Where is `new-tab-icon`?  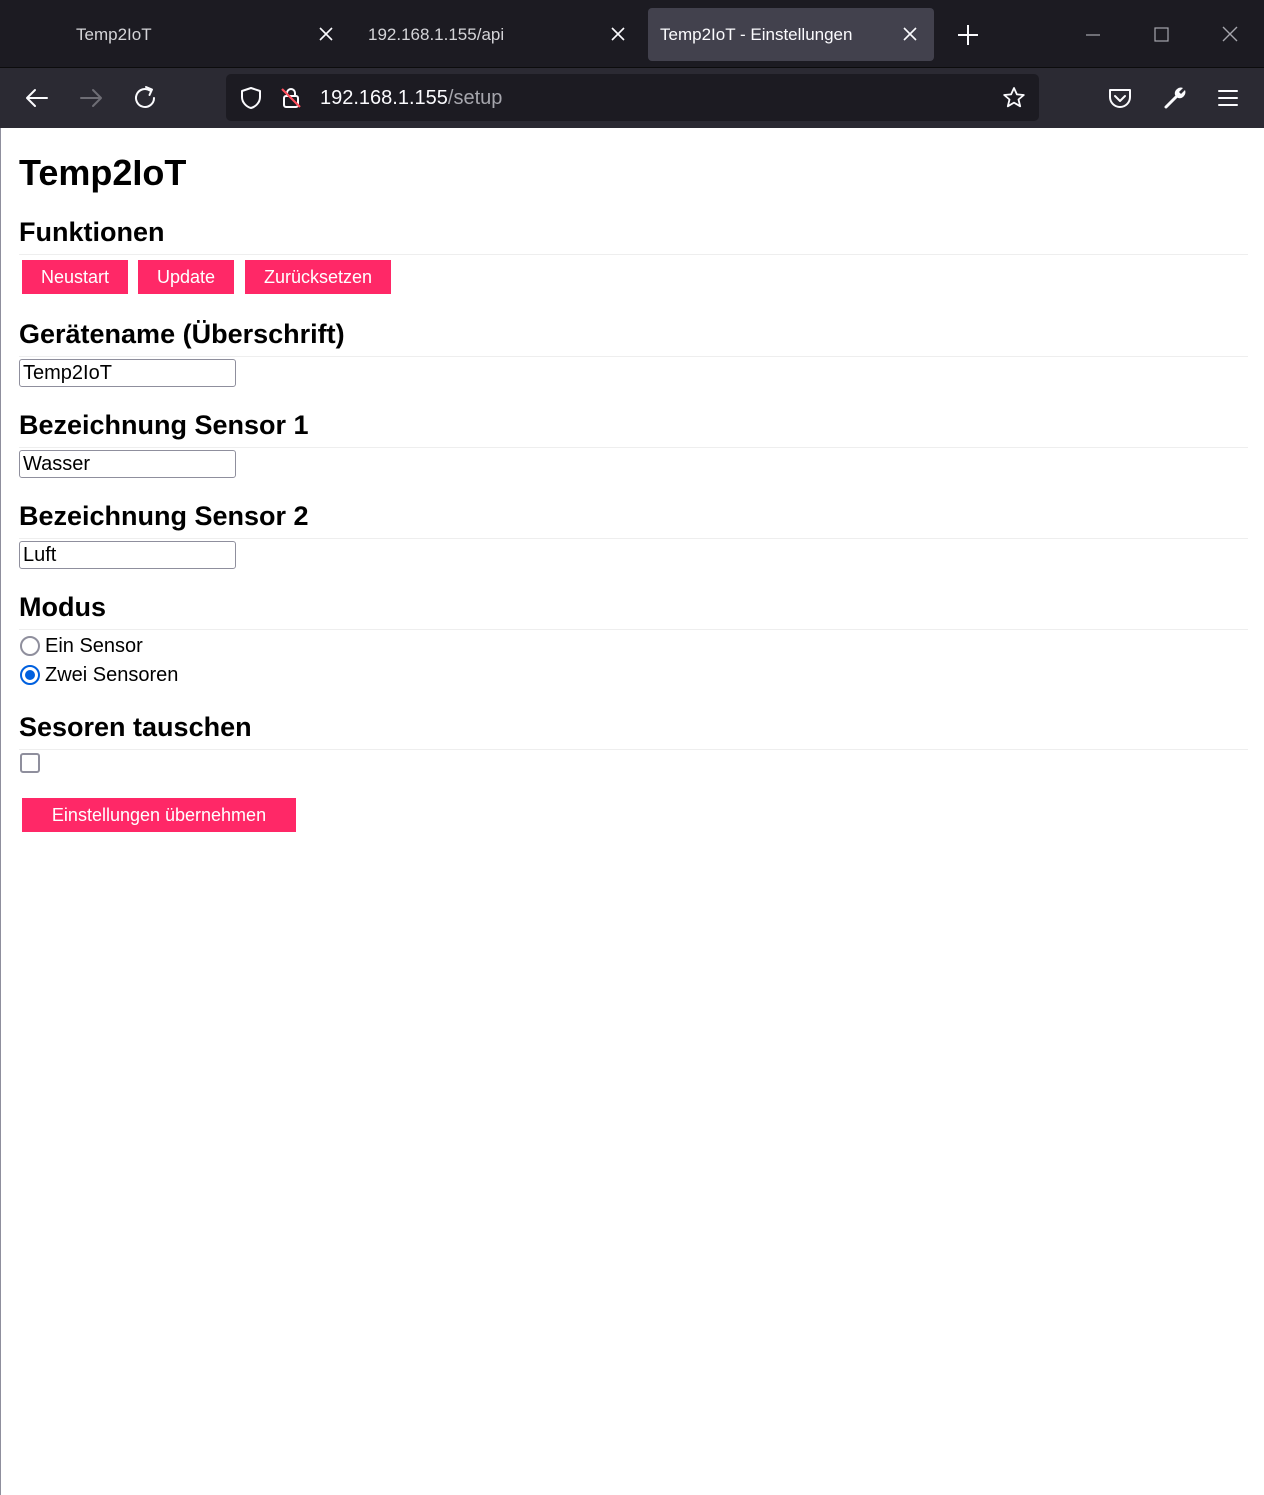 new-tab-icon is located at coordinates (968, 35).